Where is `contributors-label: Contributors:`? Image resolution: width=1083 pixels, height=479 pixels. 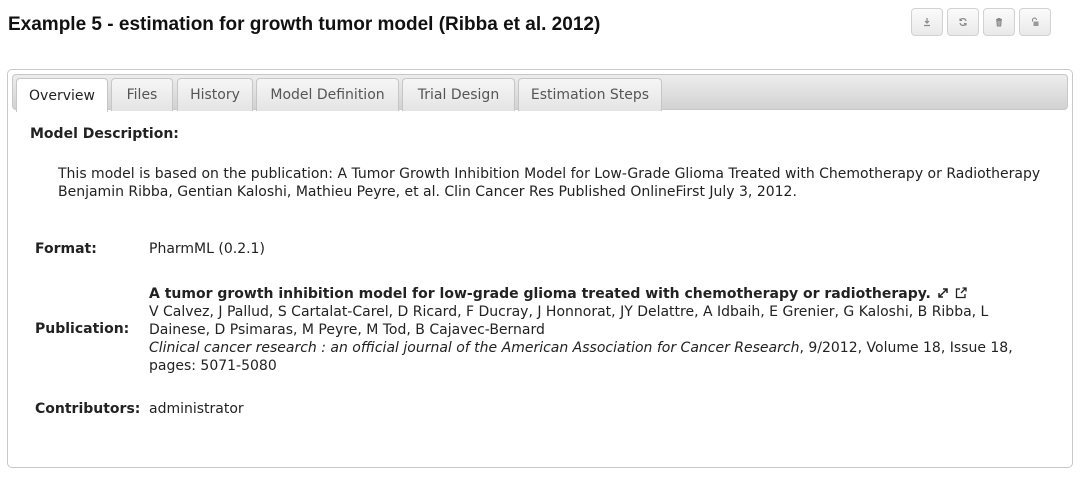 contributors-label: Contributors: is located at coordinates (88, 409).